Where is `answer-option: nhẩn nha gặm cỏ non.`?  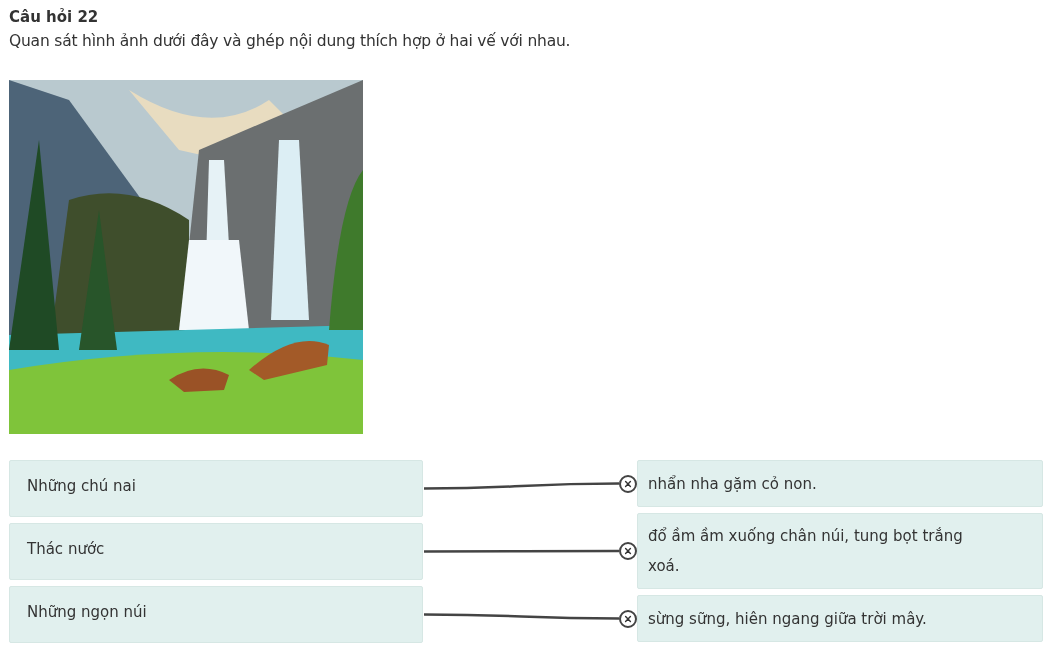 answer-option: nhẩn nha gặm cỏ non. is located at coordinates (840, 483).